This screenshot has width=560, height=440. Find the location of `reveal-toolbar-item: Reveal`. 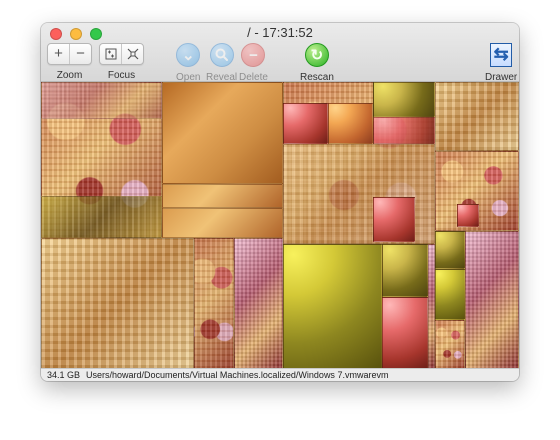

reveal-toolbar-item: Reveal is located at coordinates (221, 63).